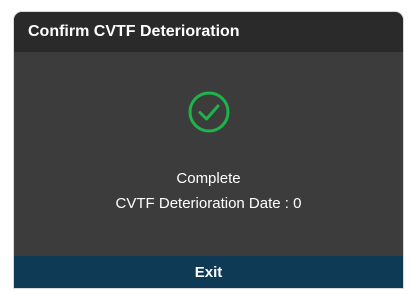 This screenshot has width=417, height=295. Describe the element at coordinates (208, 178) in the screenshot. I see `status-message: Complete` at that location.